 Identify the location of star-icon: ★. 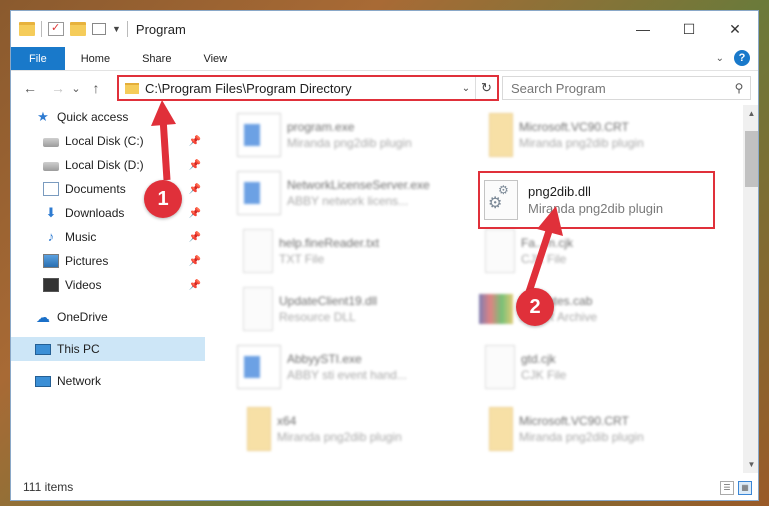
(43, 116).